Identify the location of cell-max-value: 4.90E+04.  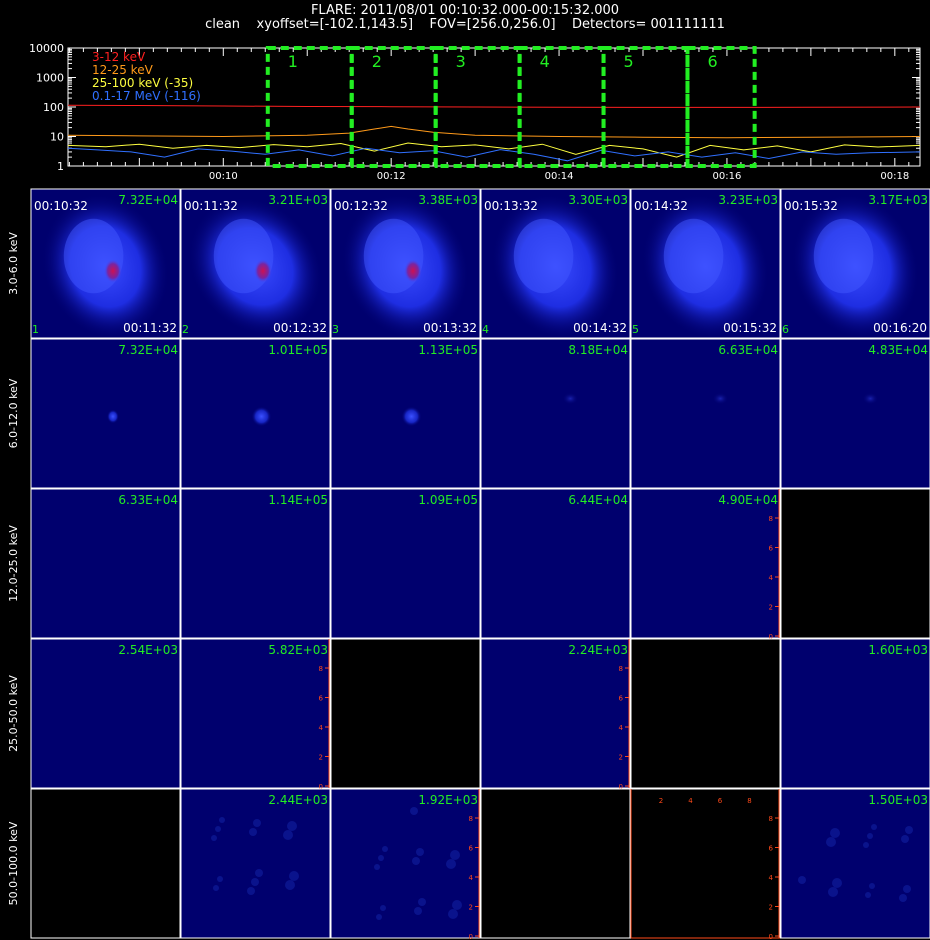
(748, 500).